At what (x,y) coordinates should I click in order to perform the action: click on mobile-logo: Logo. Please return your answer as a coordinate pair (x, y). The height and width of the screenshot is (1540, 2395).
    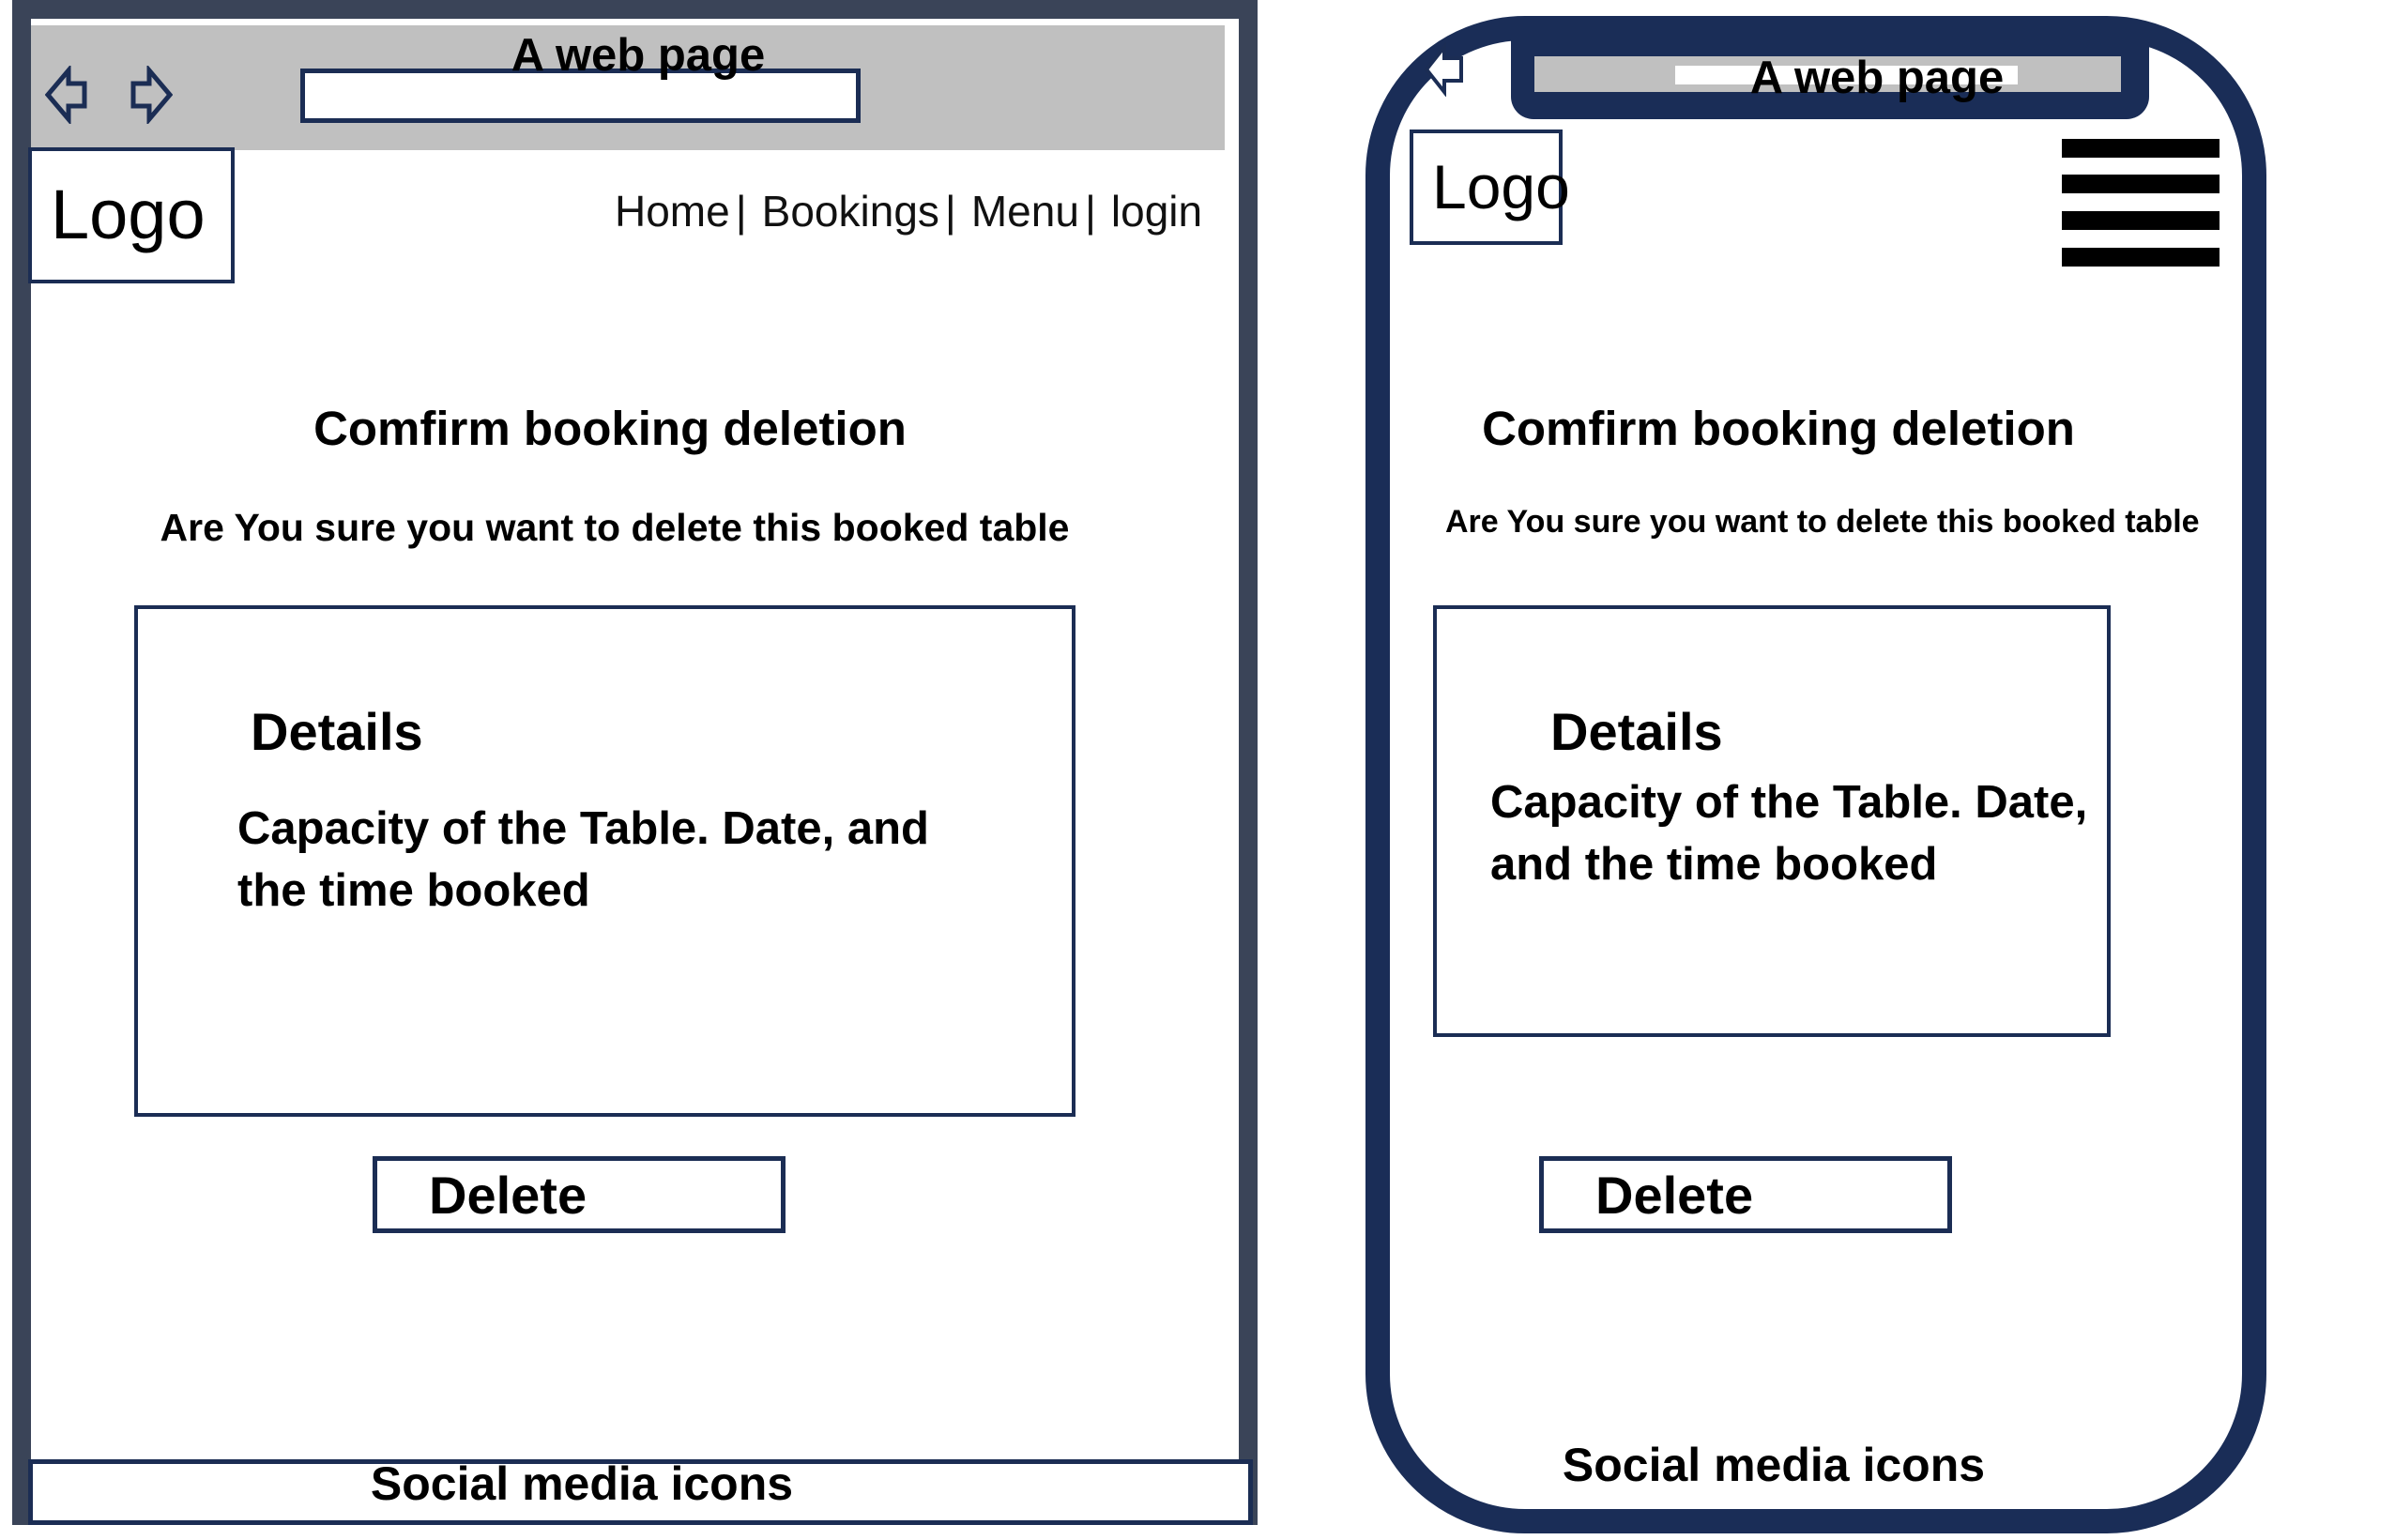
    Looking at the image, I should click on (1490, 187).